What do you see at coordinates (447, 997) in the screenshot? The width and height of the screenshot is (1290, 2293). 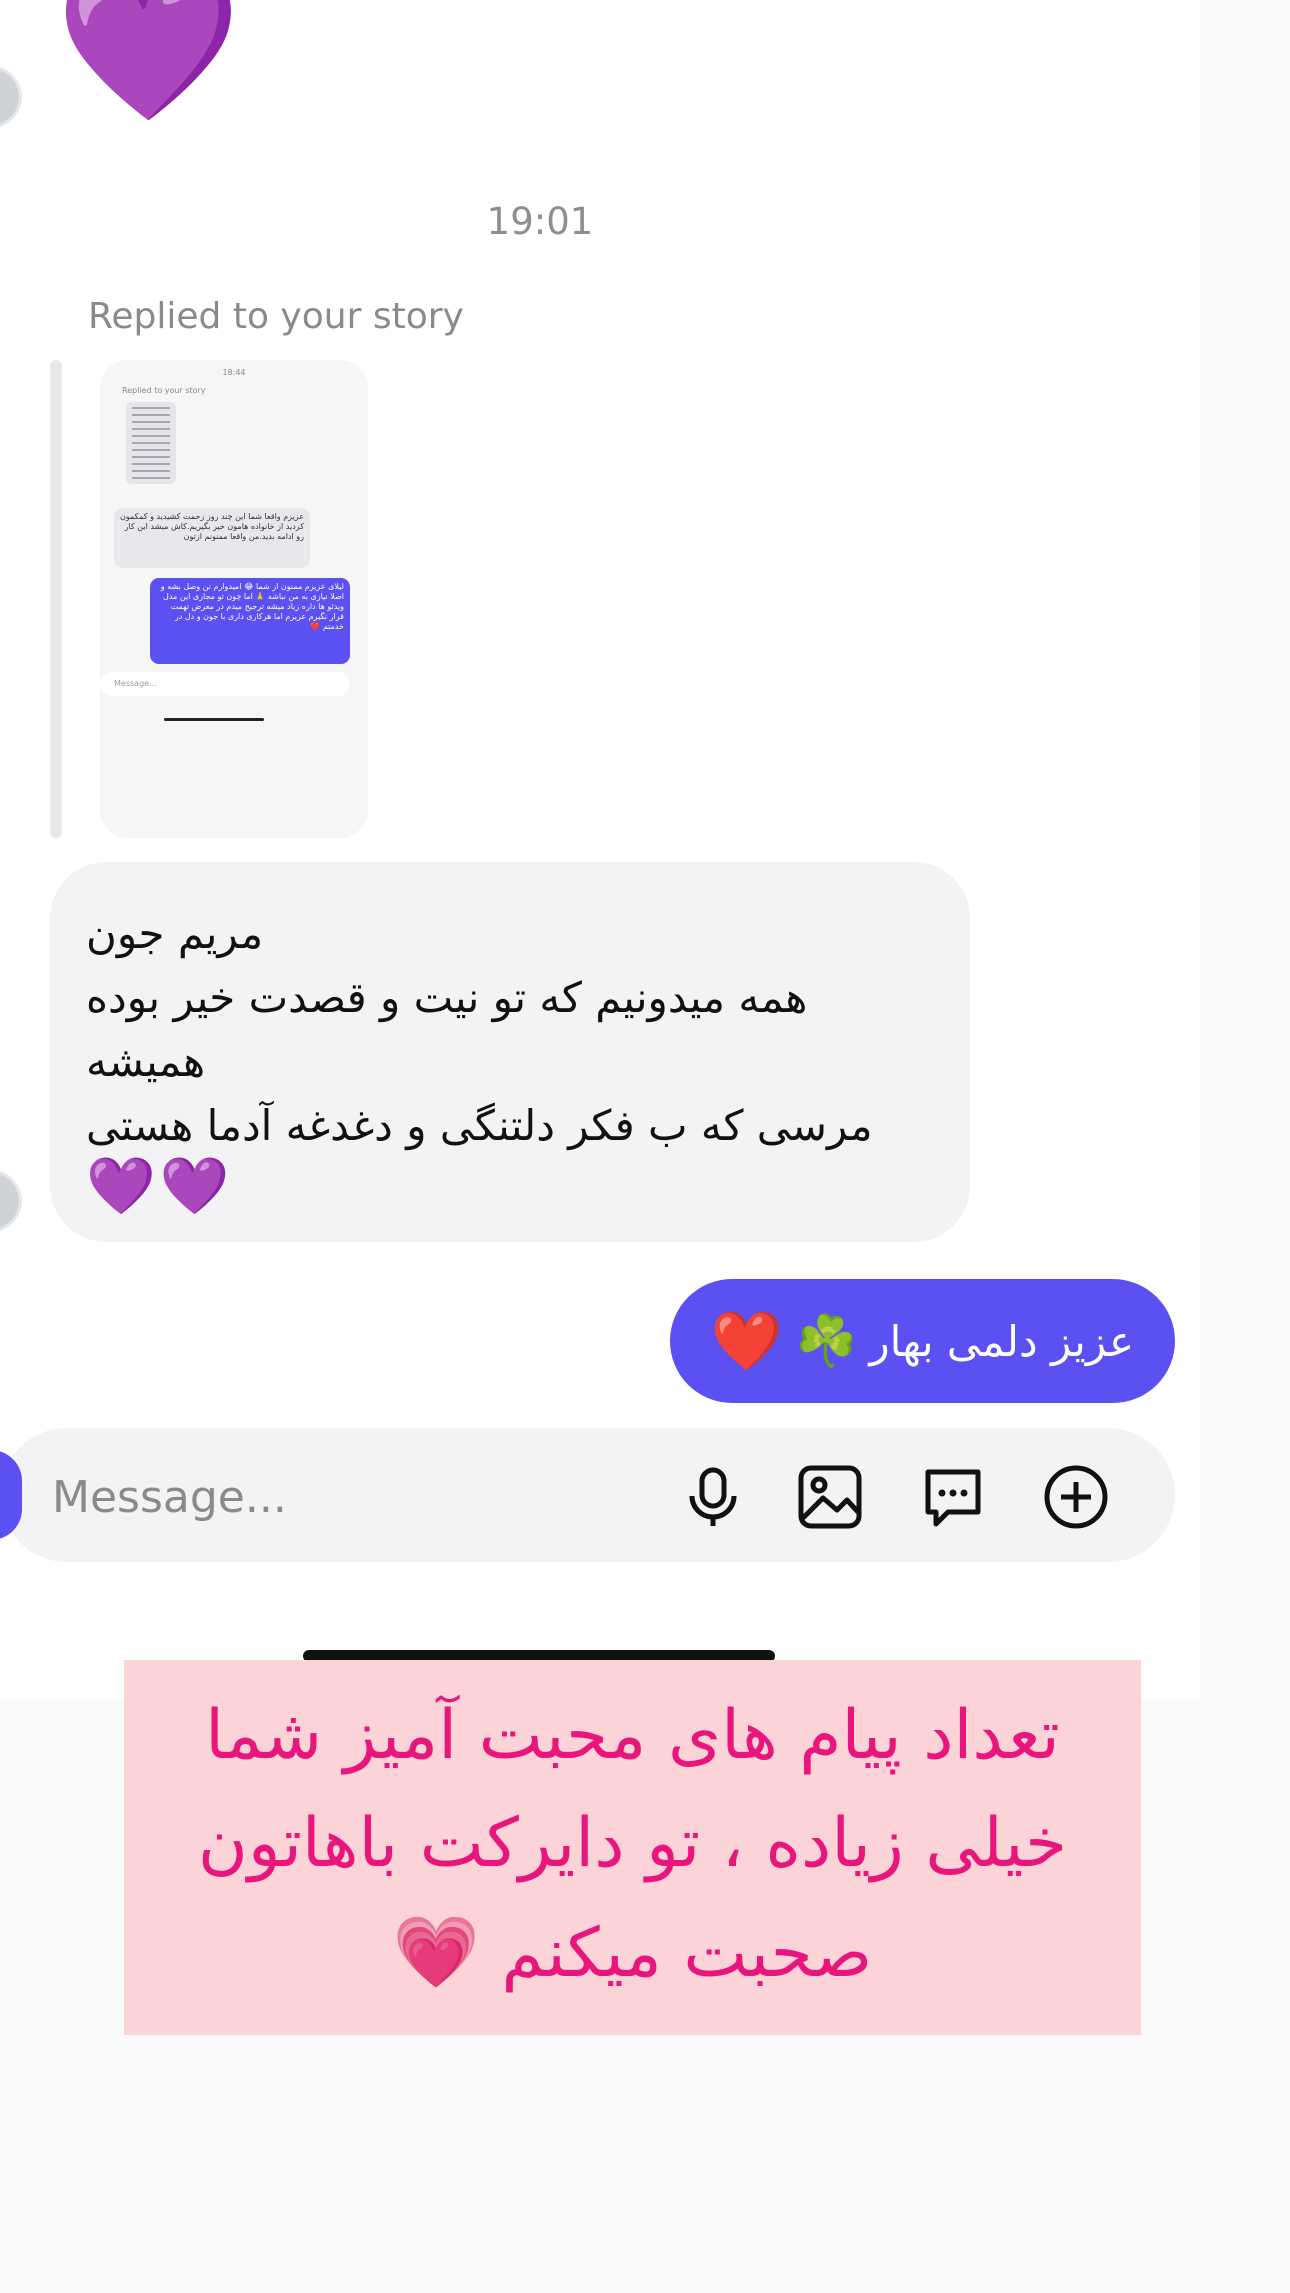 I see `incoming-message-line: همه میدونیم که تو نیت و قصدت خیر بوده` at bounding box center [447, 997].